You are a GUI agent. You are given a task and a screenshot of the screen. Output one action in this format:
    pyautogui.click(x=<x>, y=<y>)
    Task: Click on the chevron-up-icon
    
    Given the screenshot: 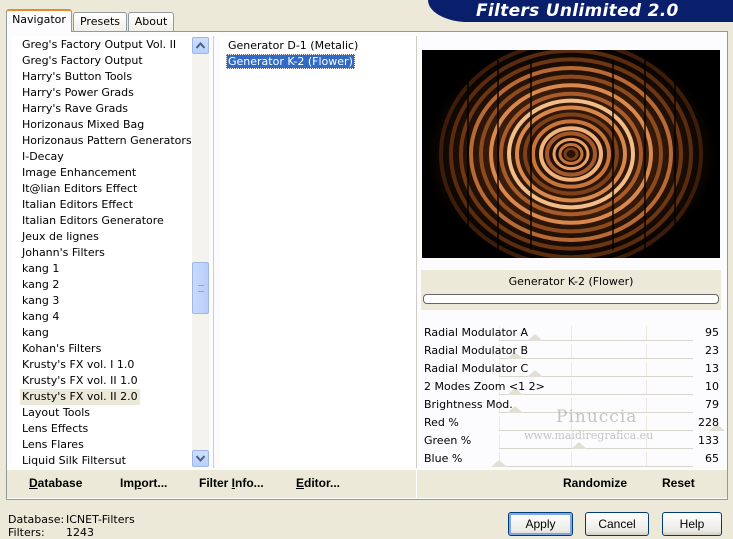 What is the action you would take?
    pyautogui.click(x=200, y=45)
    